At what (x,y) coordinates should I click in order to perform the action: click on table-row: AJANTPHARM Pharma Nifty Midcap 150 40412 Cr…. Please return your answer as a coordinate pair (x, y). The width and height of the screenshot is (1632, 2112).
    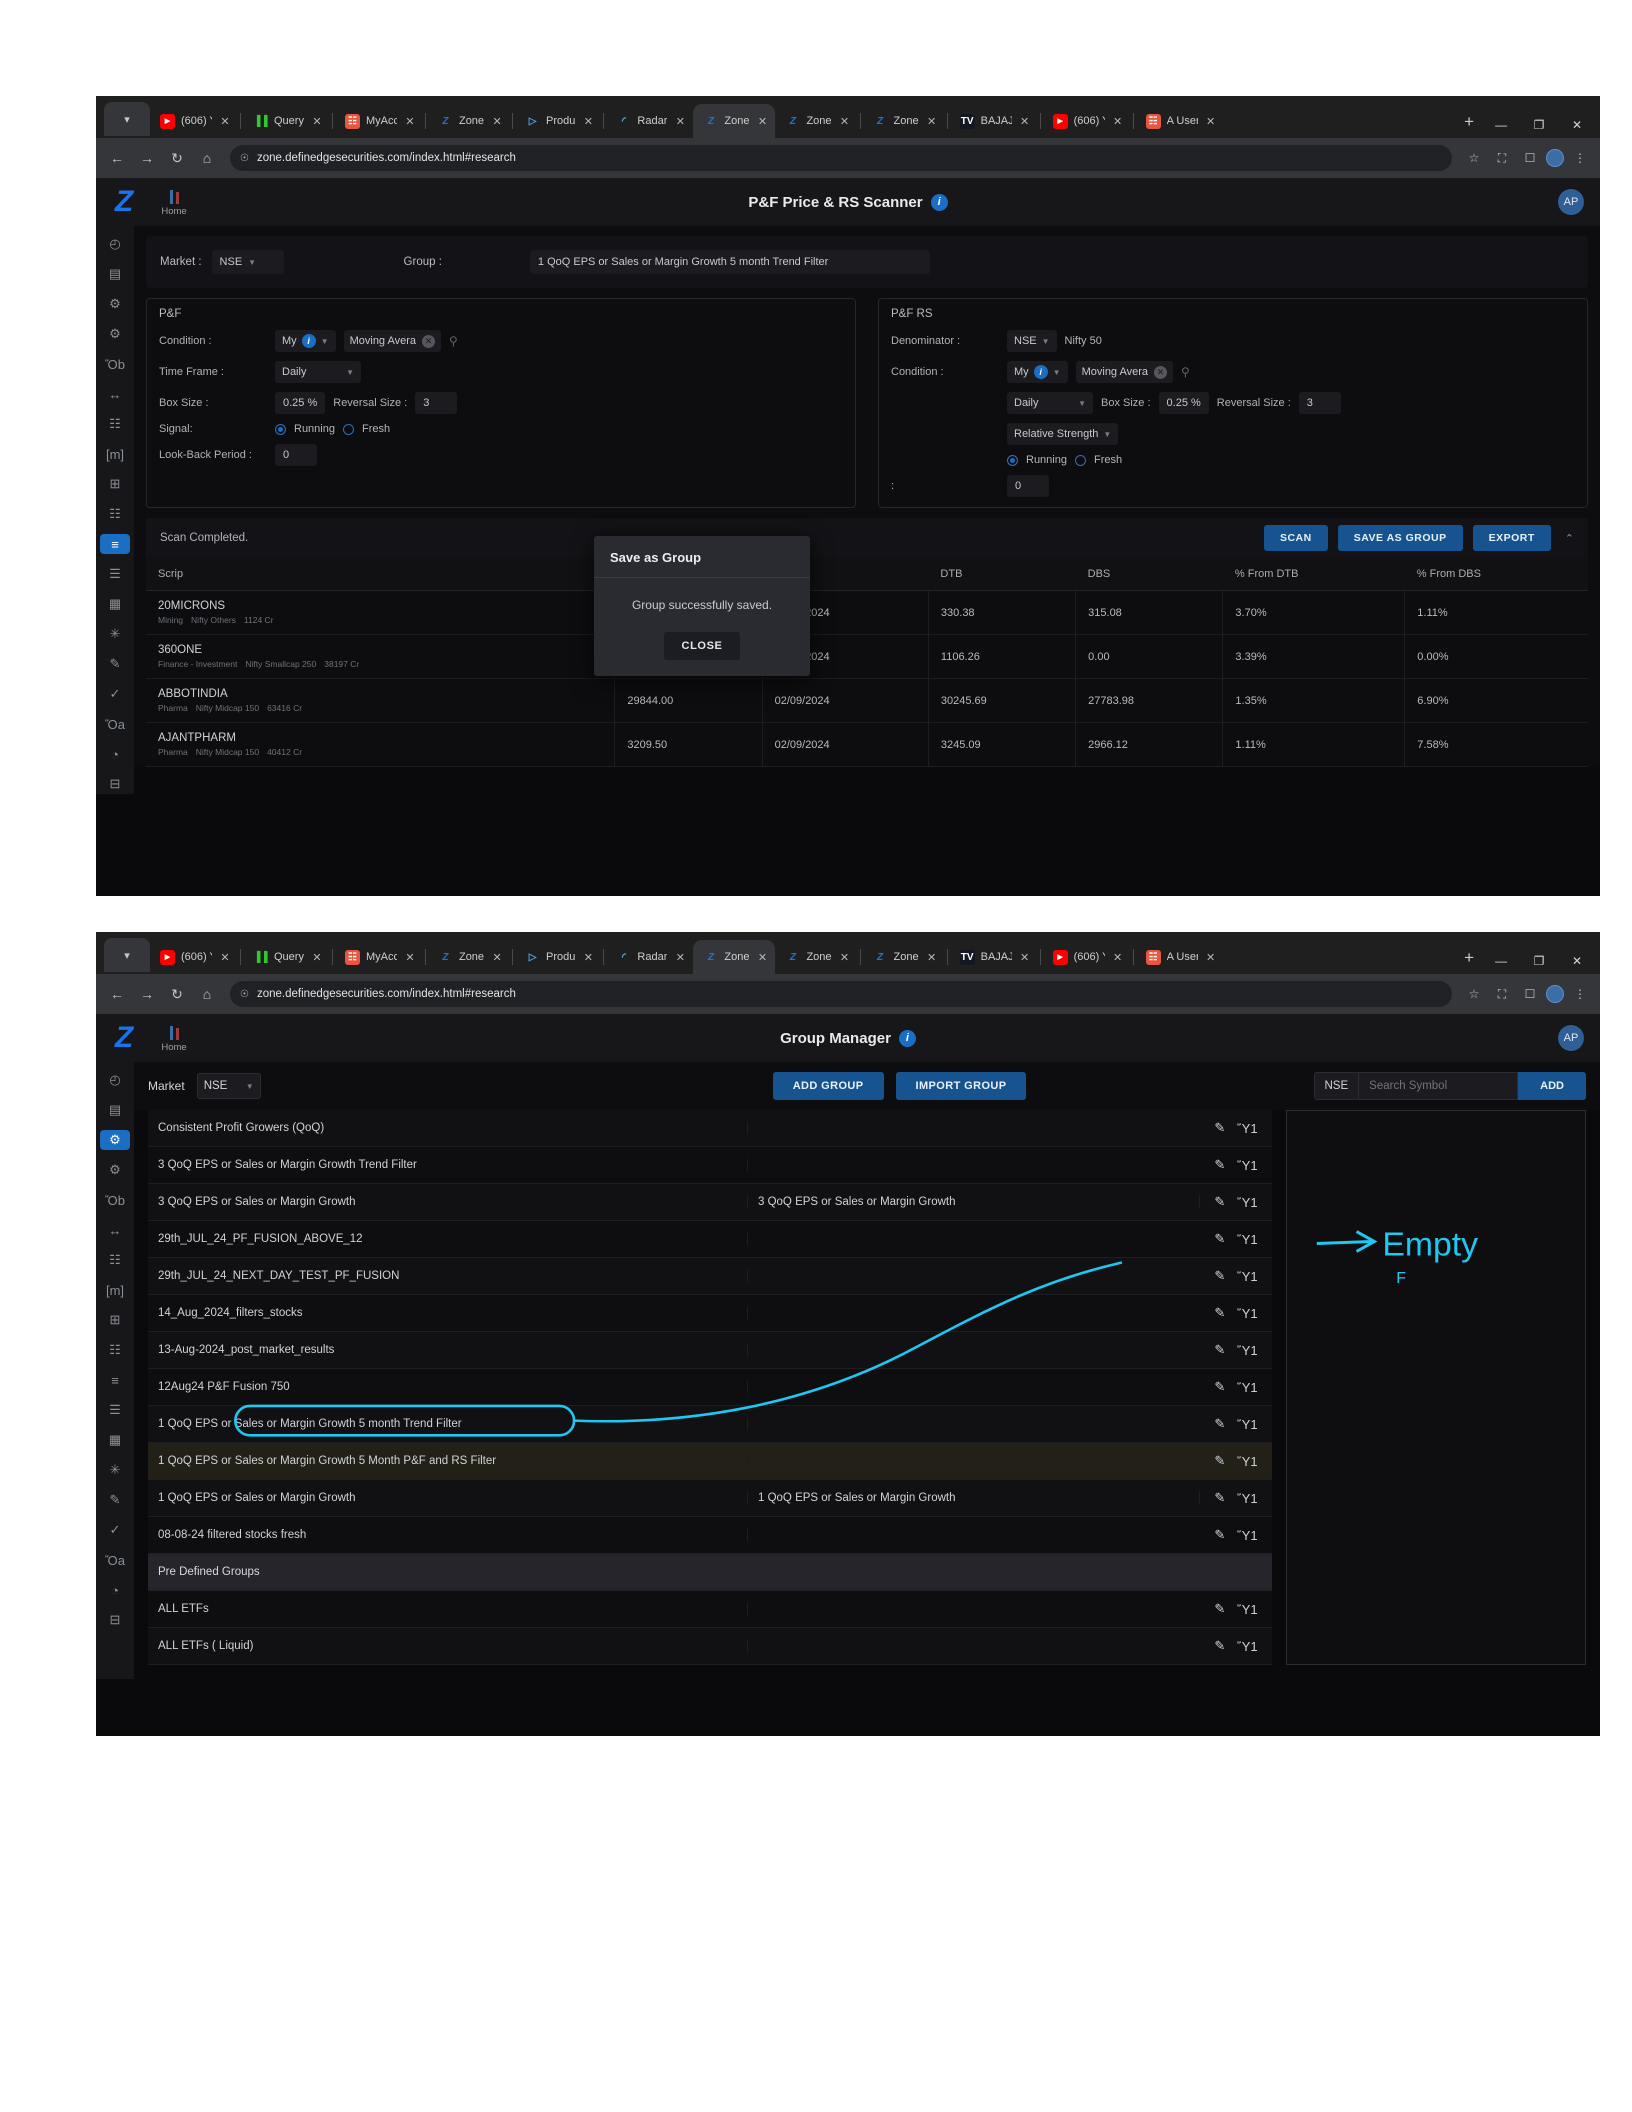
    Looking at the image, I should click on (867, 744).